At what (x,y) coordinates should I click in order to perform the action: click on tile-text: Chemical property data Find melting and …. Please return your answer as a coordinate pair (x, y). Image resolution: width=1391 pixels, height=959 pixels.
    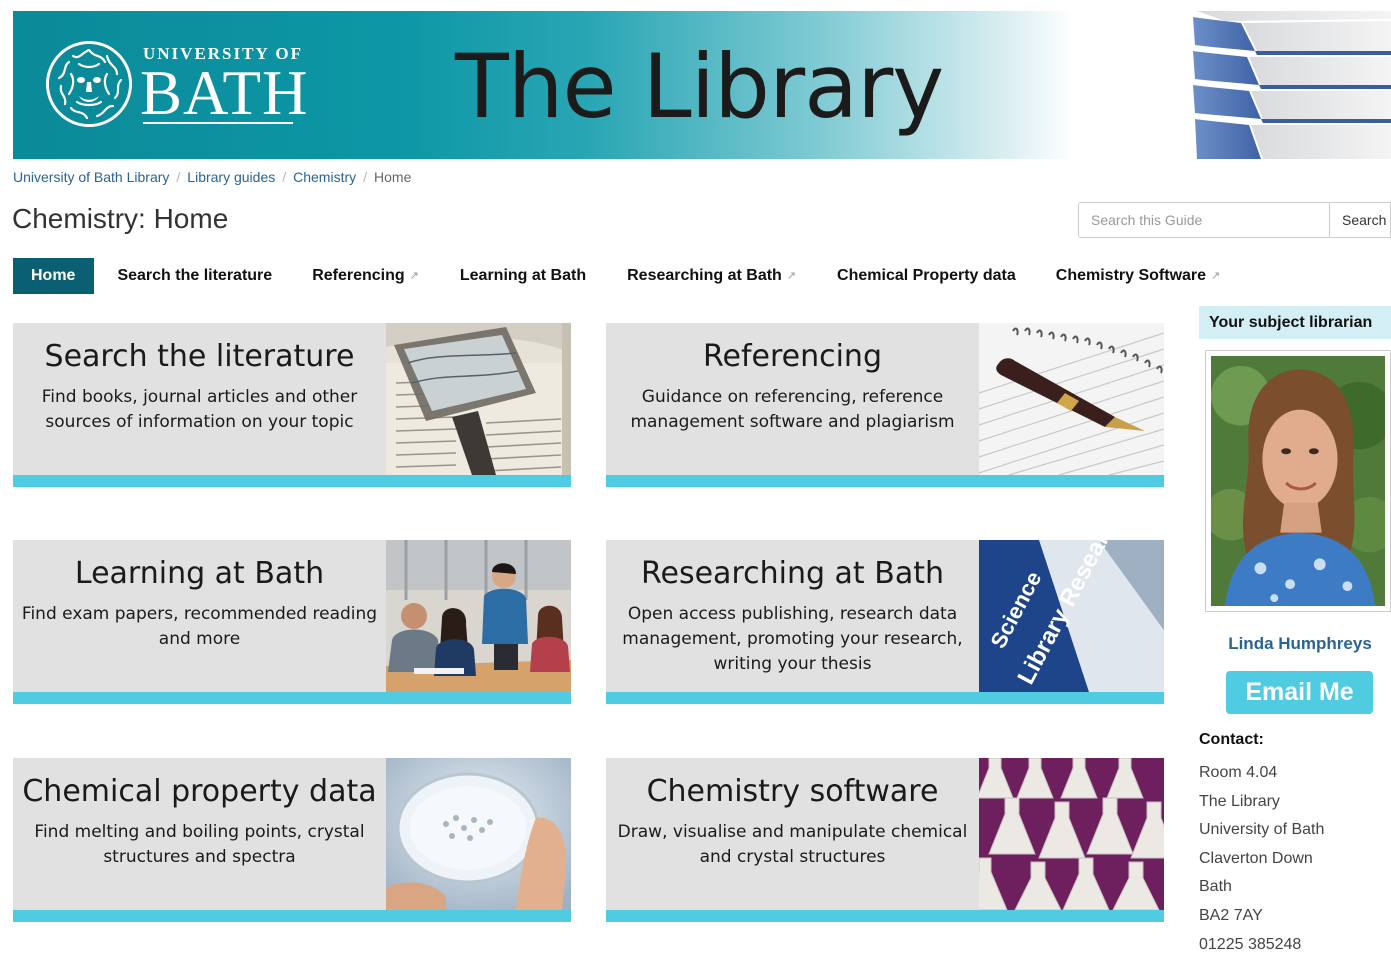
    Looking at the image, I should click on (199, 834).